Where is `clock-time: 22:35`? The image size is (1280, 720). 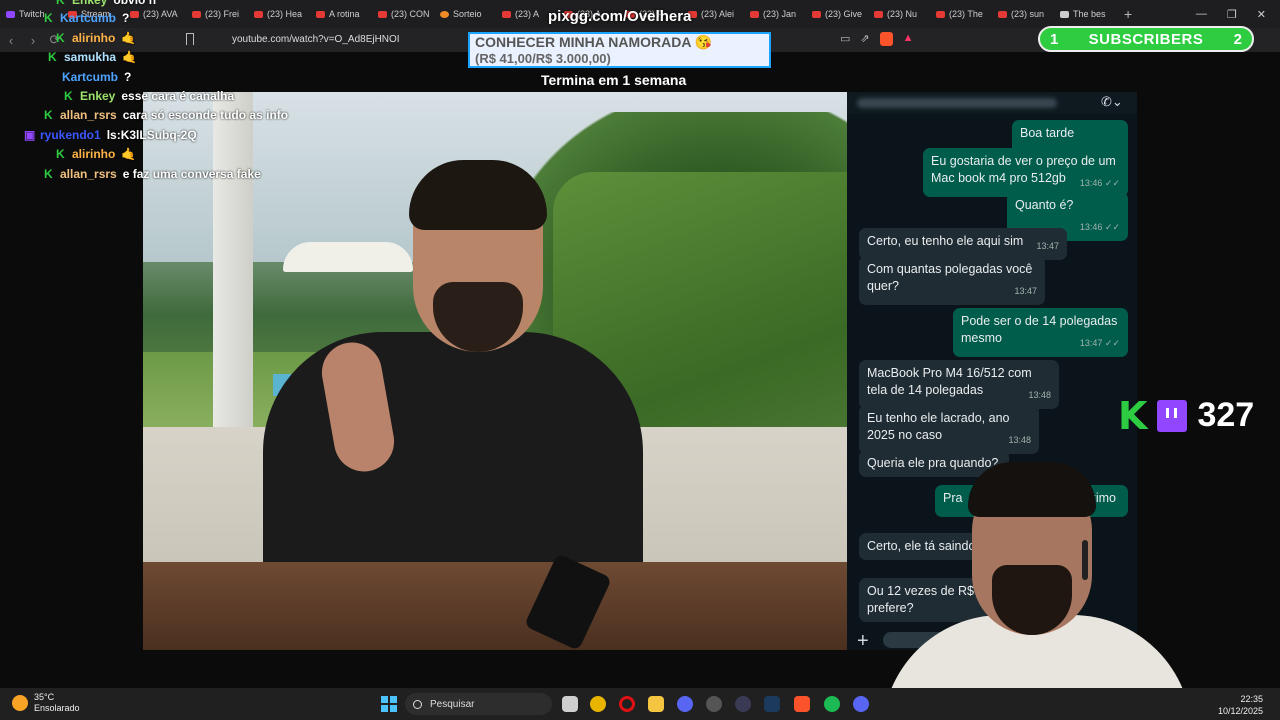
clock-time: 22:35 is located at coordinates (1252, 699).